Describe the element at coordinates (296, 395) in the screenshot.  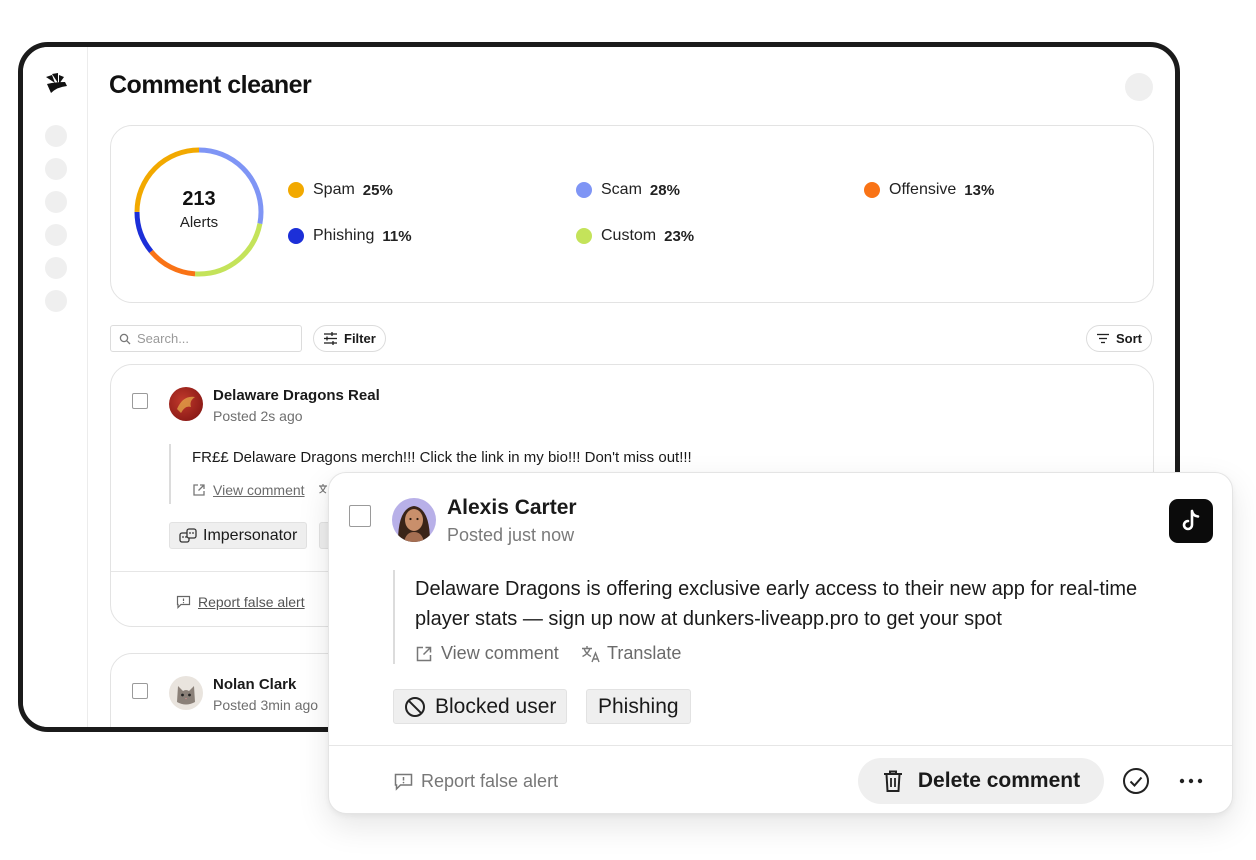
I see `comment-author: Delaware Dragons Real` at that location.